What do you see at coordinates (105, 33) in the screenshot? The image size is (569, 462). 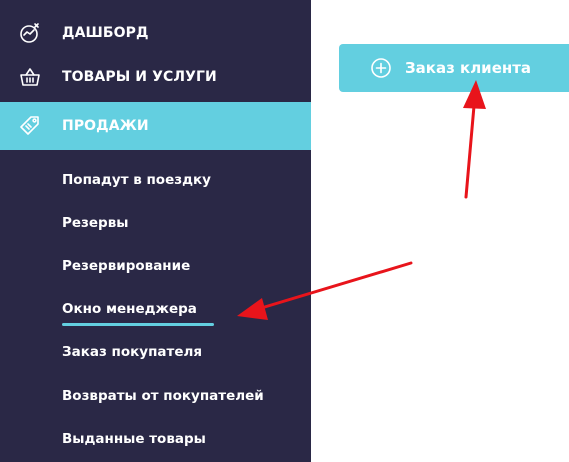 I see `sidebar-item-label: ДАШБОРД` at bounding box center [105, 33].